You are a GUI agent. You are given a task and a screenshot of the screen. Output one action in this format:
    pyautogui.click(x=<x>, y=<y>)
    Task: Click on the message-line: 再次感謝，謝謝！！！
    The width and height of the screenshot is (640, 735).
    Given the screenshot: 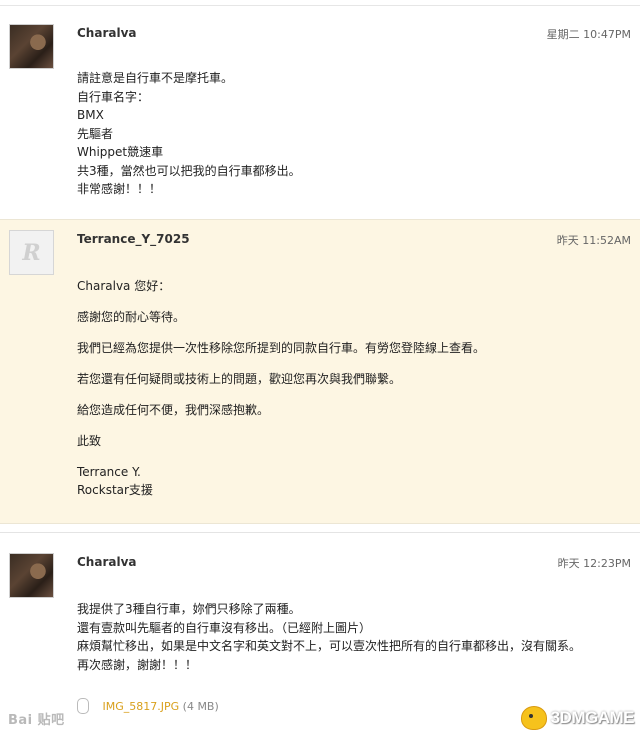 What is the action you would take?
    pyautogui.click(x=137, y=664)
    